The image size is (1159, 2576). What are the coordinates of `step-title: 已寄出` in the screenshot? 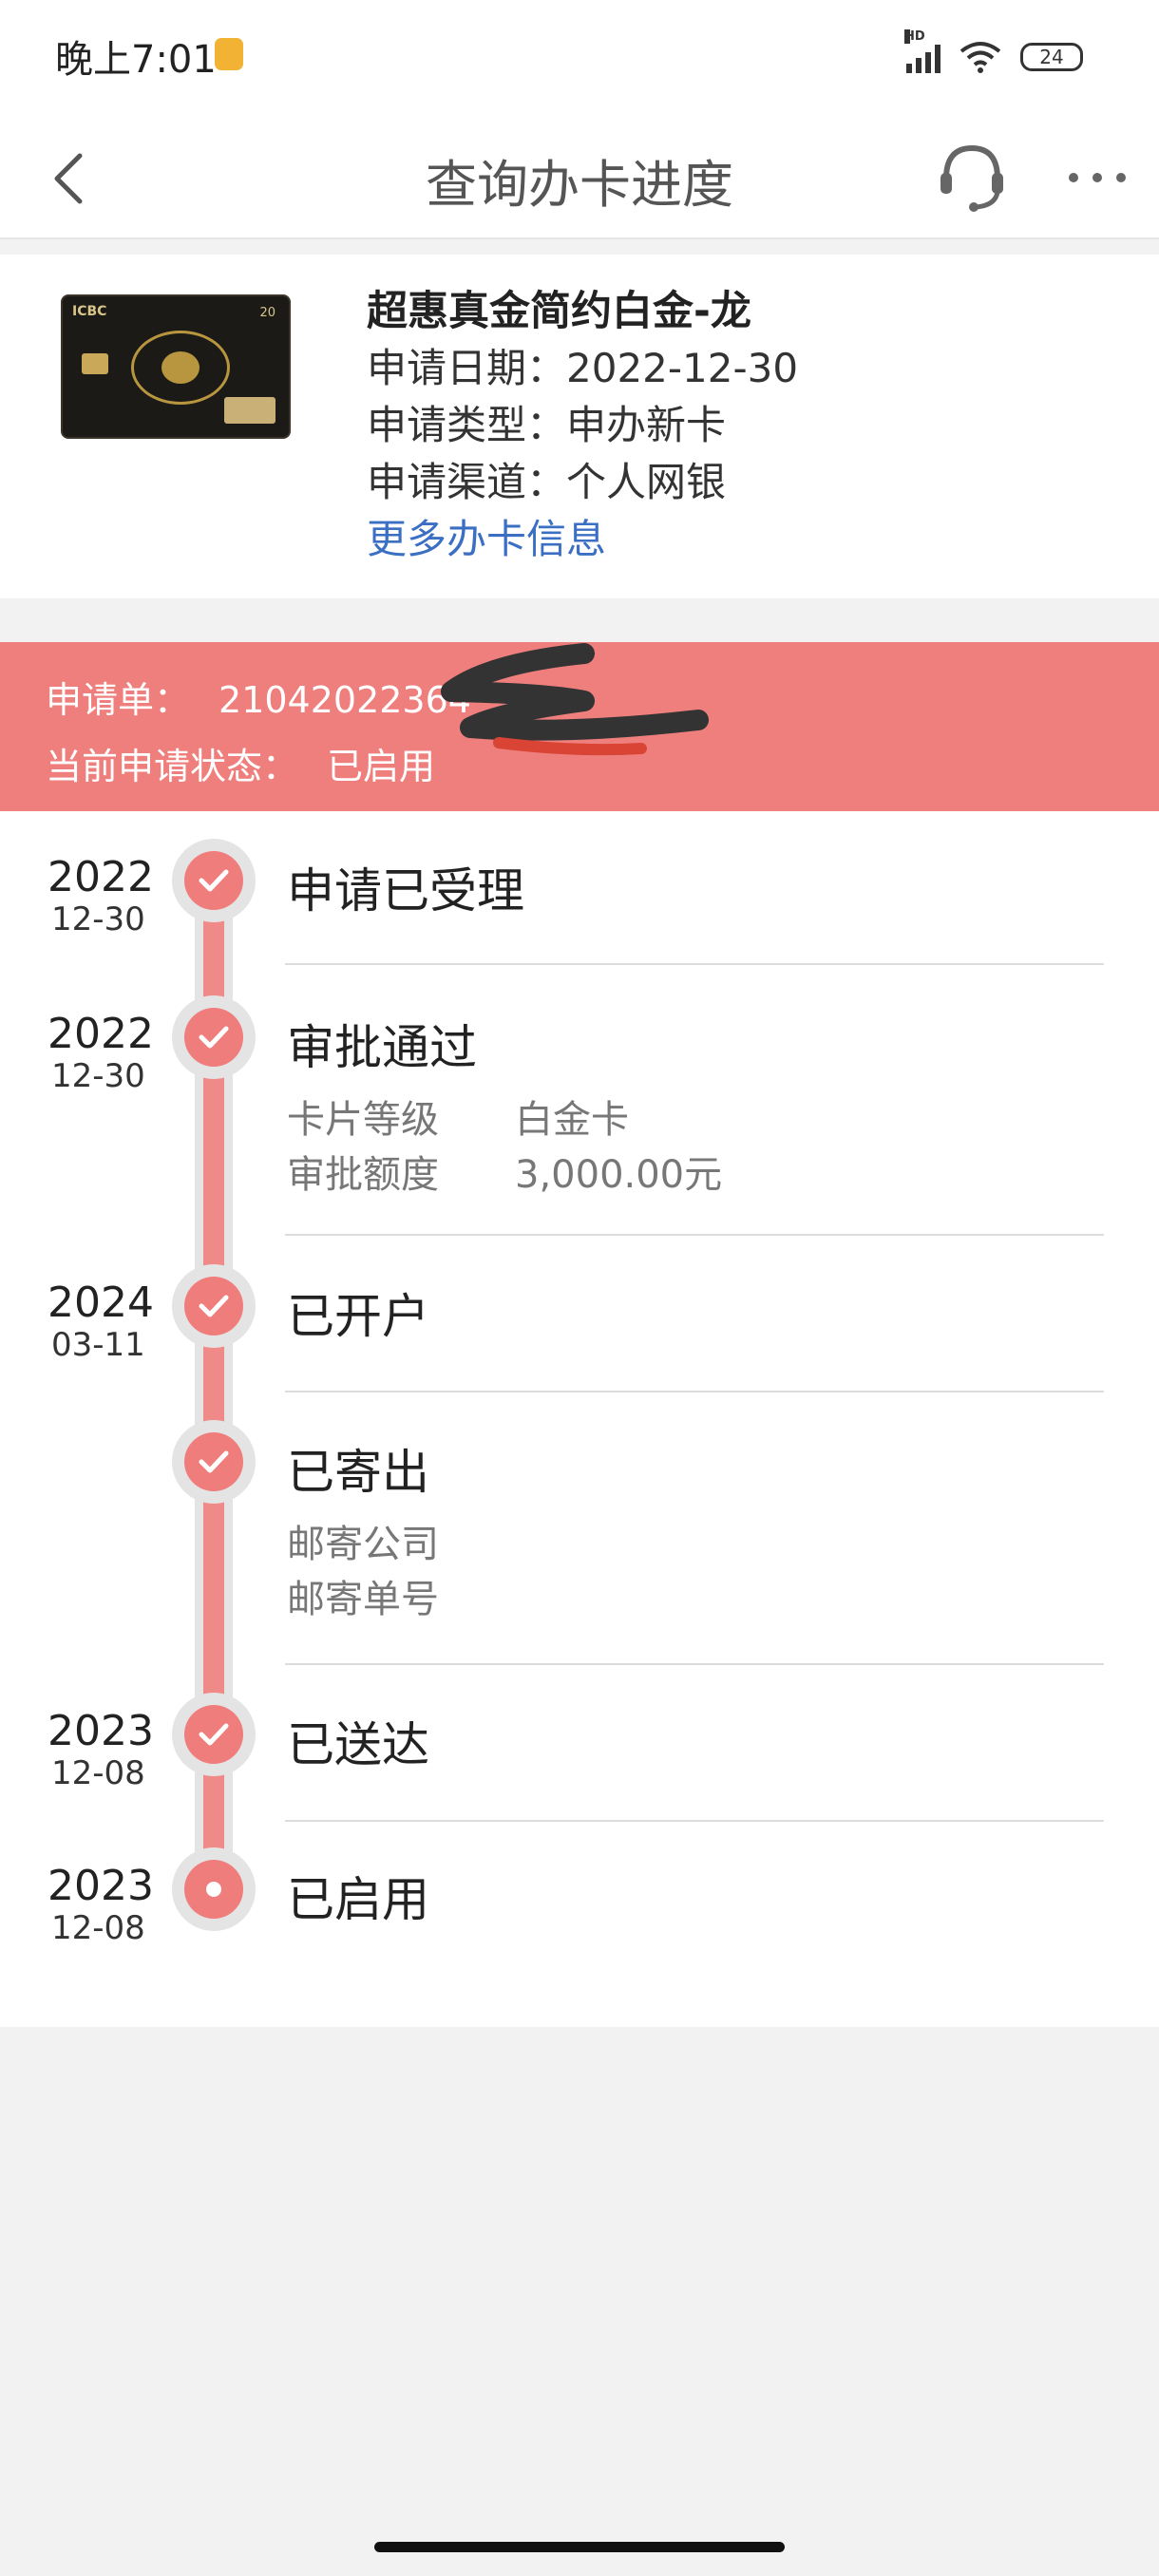 It's located at (358, 1472).